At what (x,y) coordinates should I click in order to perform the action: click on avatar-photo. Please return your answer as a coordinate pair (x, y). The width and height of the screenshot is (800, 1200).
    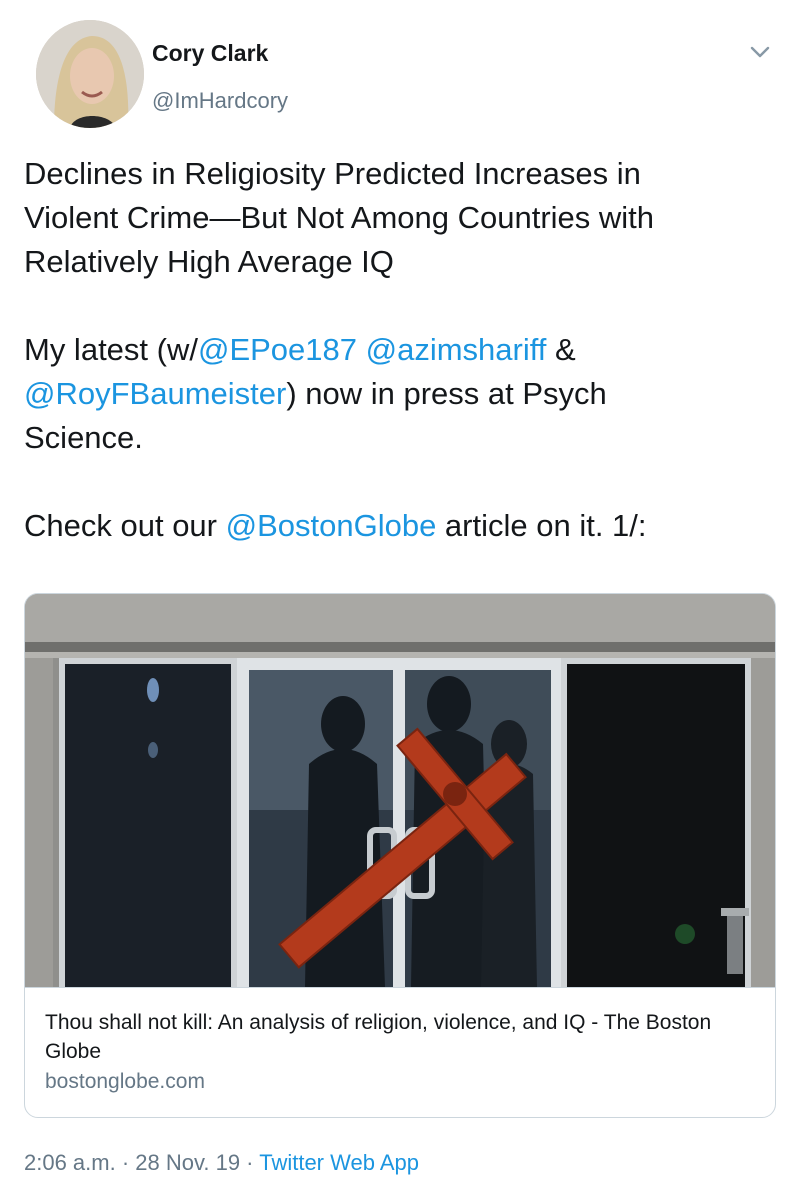
    Looking at the image, I should click on (90, 74).